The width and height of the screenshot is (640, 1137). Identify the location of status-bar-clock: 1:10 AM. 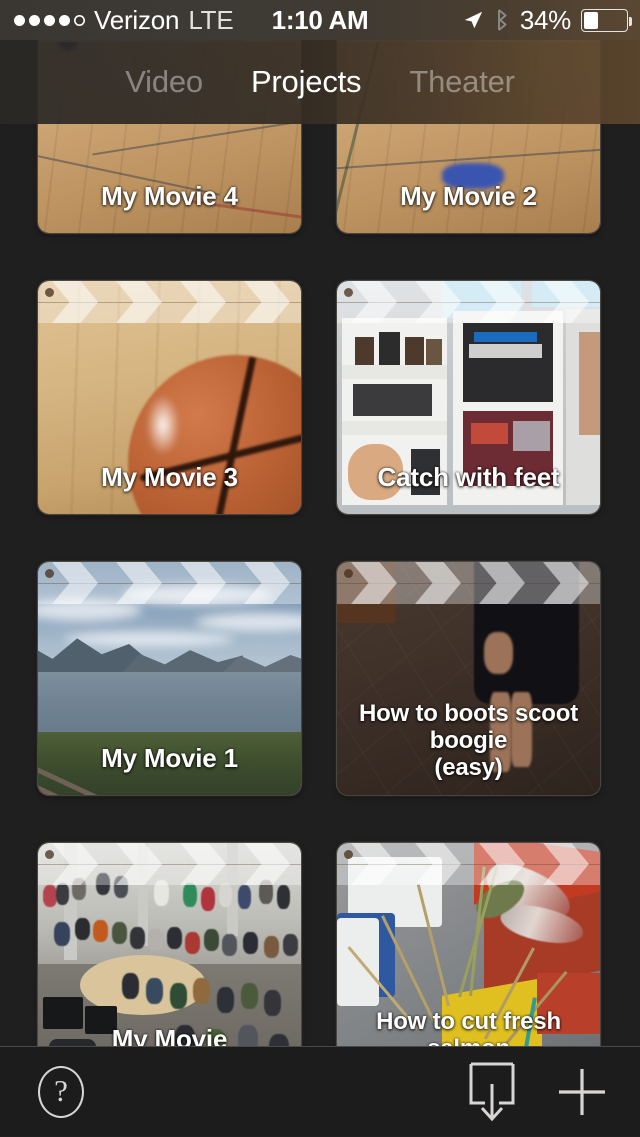
(320, 19).